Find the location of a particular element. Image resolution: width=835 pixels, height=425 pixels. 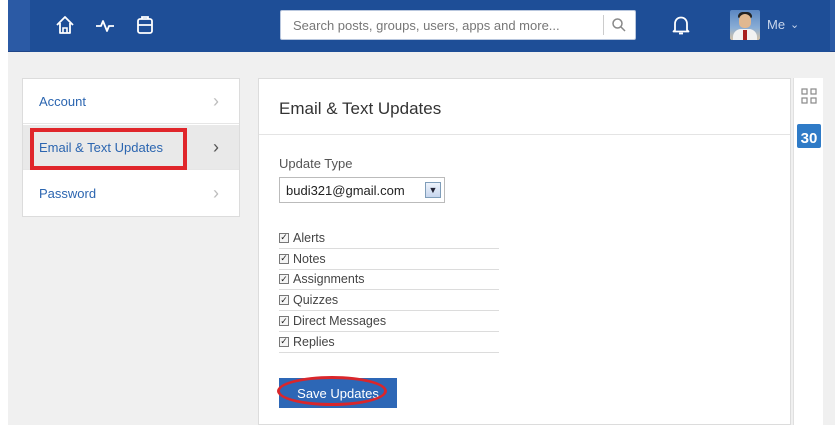

sidebar-item-password: Password › is located at coordinates (131, 193).